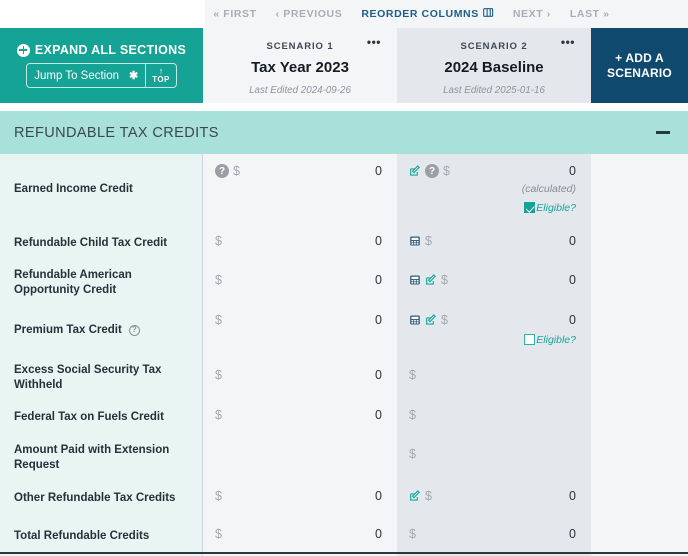 The height and width of the screenshot is (556, 688). I want to click on row-label: Federal Tax on Fuels Credit, so click(89, 417).